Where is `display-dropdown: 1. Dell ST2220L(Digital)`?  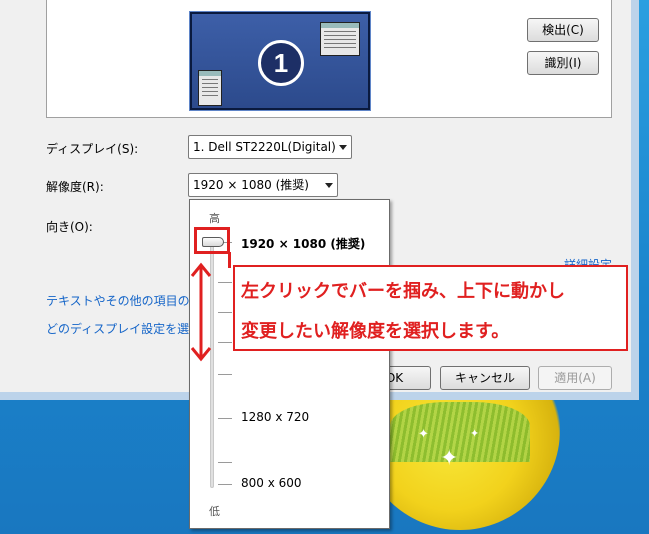
display-dropdown: 1. Dell ST2220L(Digital) is located at coordinates (270, 147).